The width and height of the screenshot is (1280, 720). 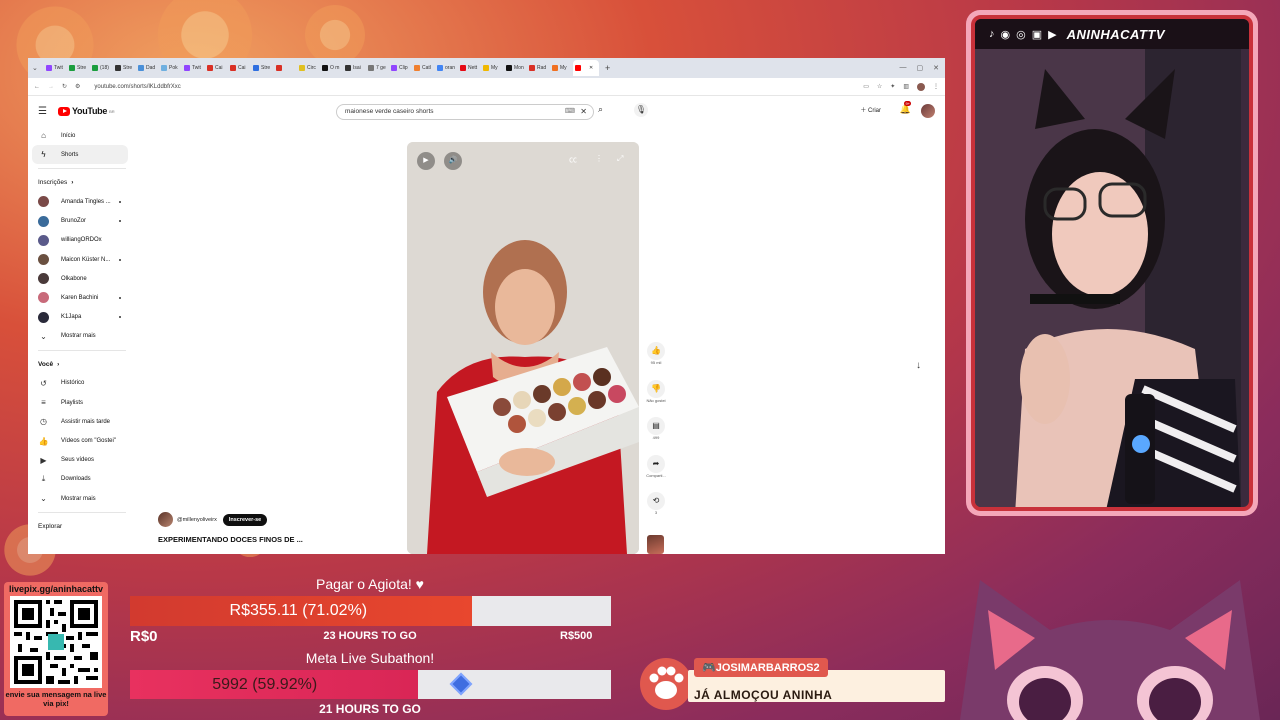 I want to click on microphone-icon: 🎙, so click(x=641, y=110).